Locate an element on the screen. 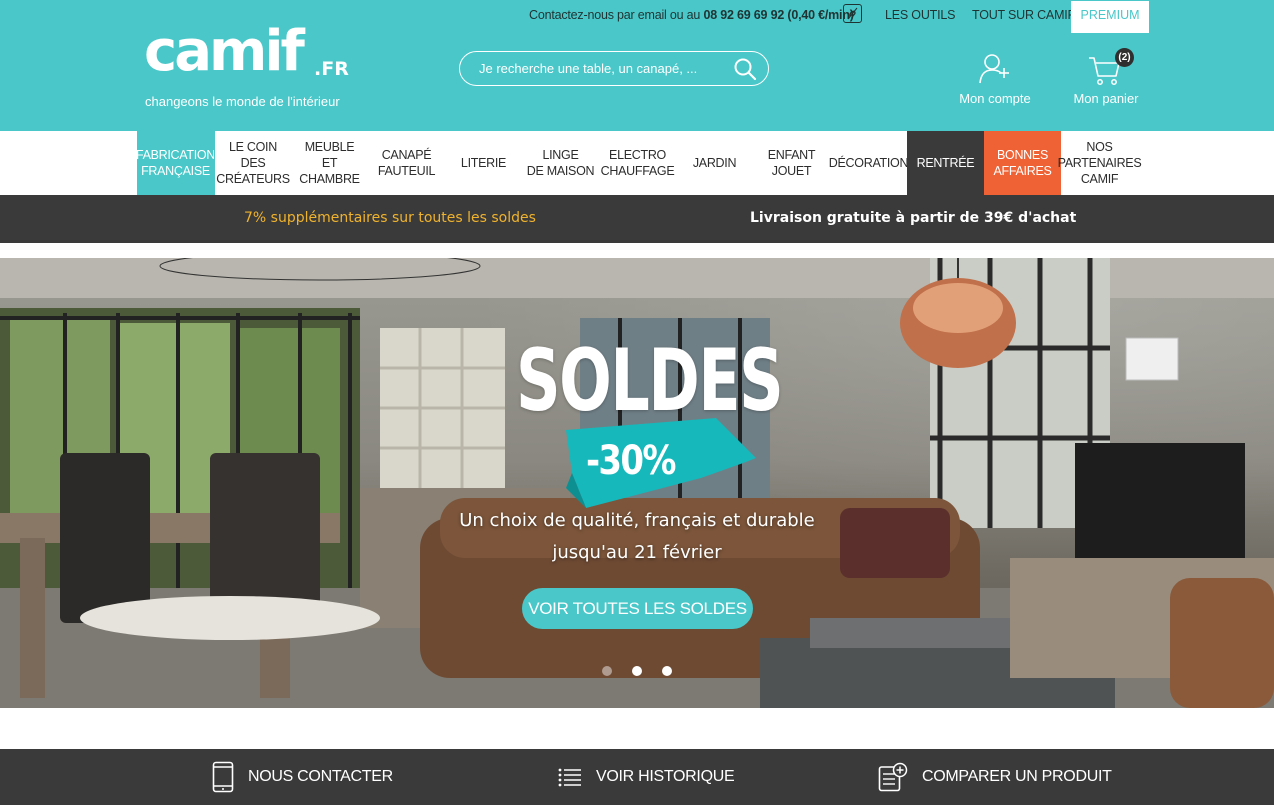 This screenshot has width=1274, height=805. nav-linge-de-maison: LINGE DE MAISON is located at coordinates (560, 163).